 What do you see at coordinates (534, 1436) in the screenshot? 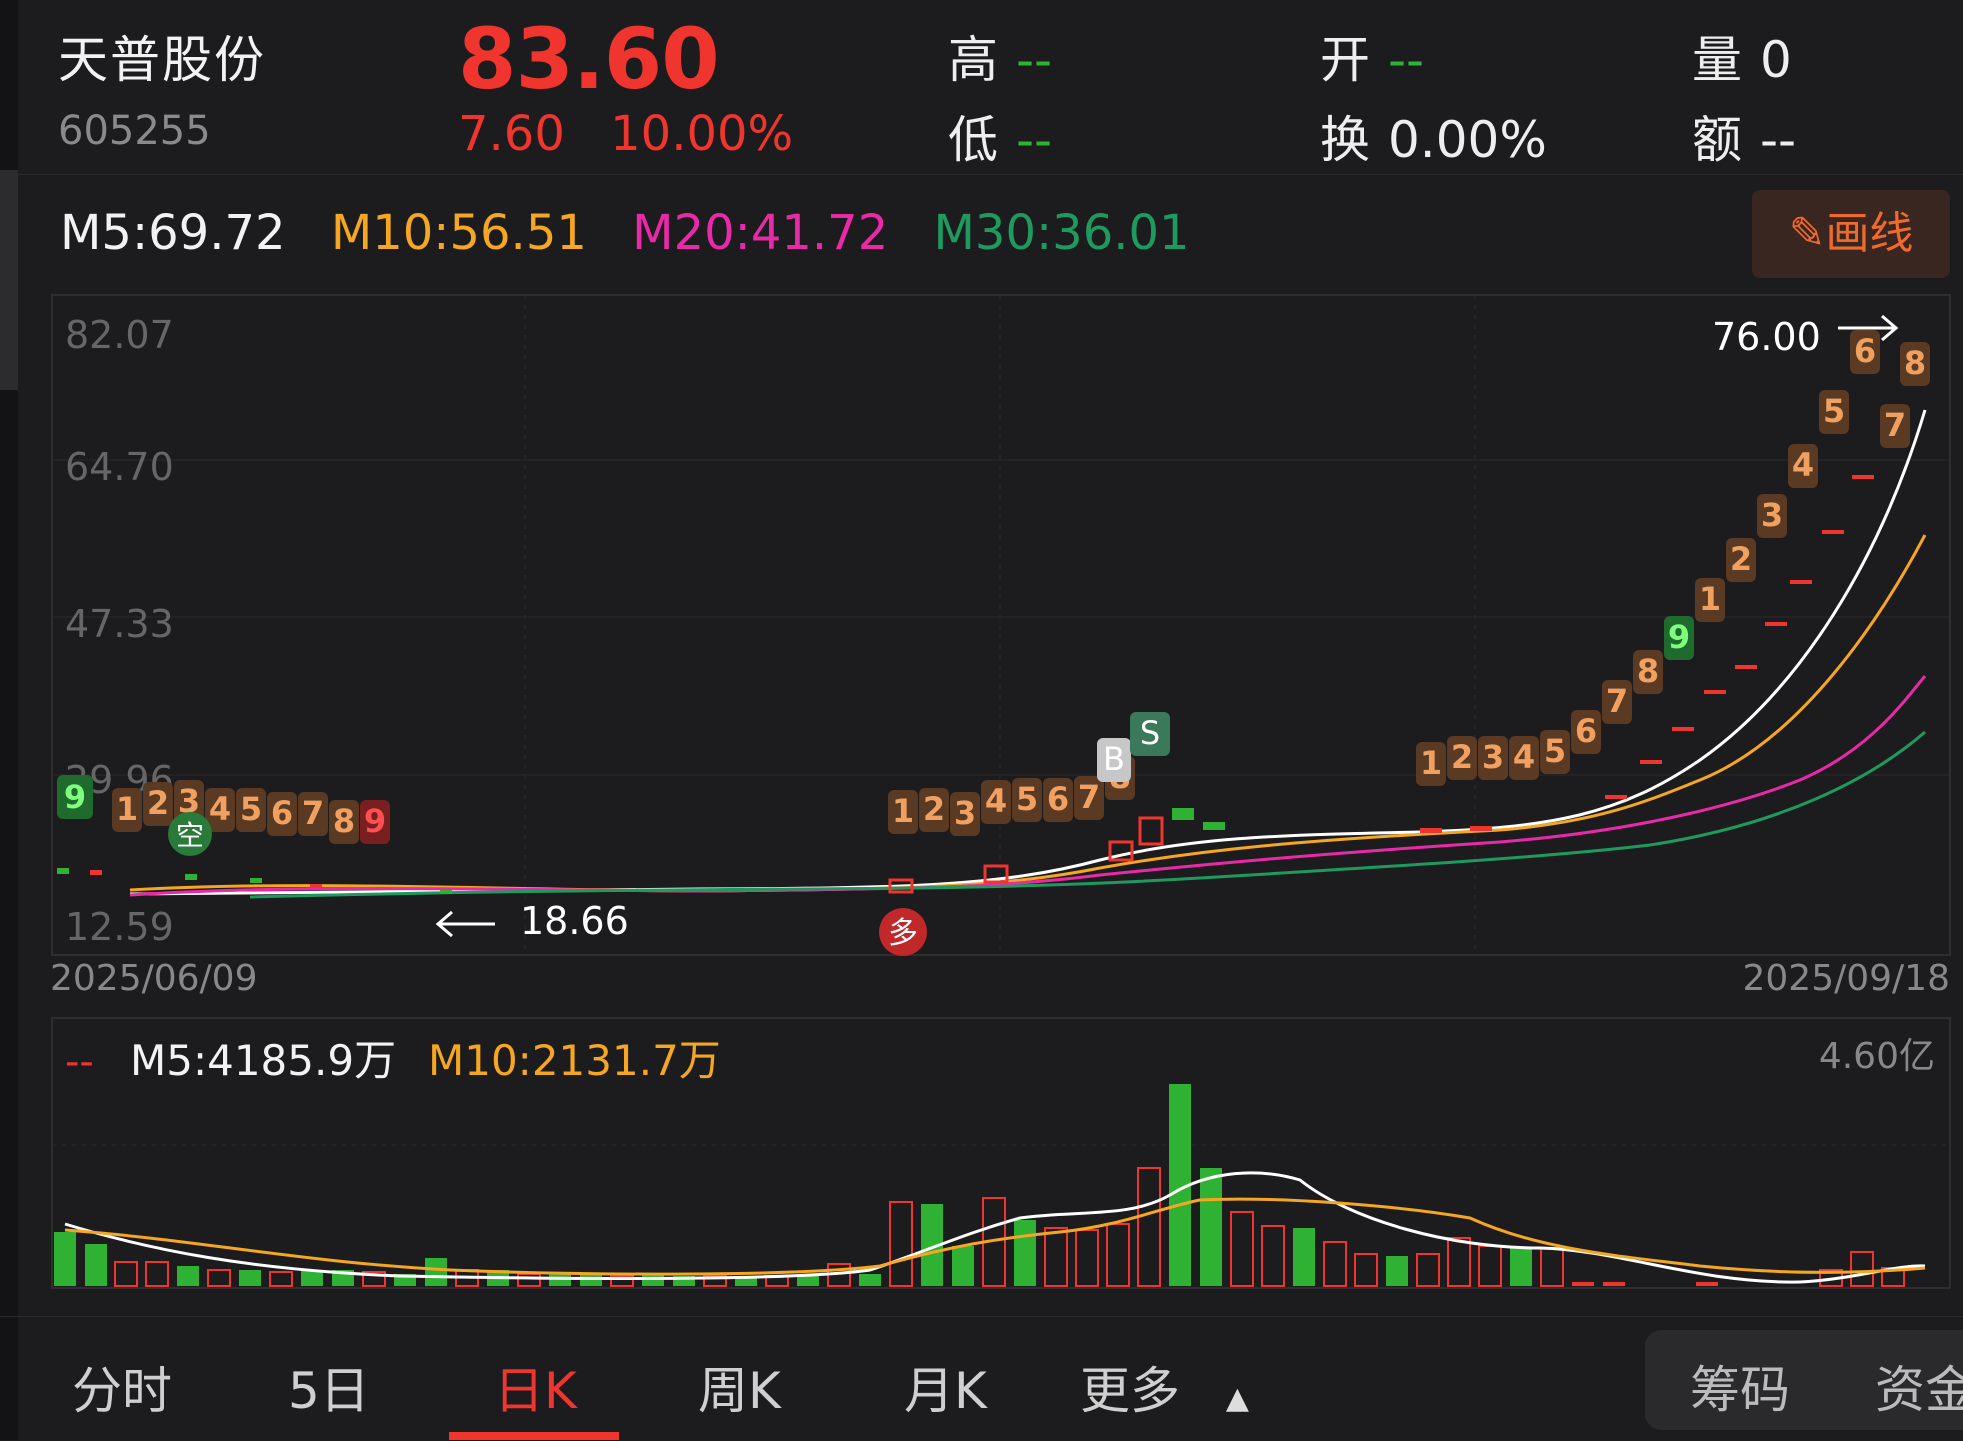
I see `active-tab-indicator` at bounding box center [534, 1436].